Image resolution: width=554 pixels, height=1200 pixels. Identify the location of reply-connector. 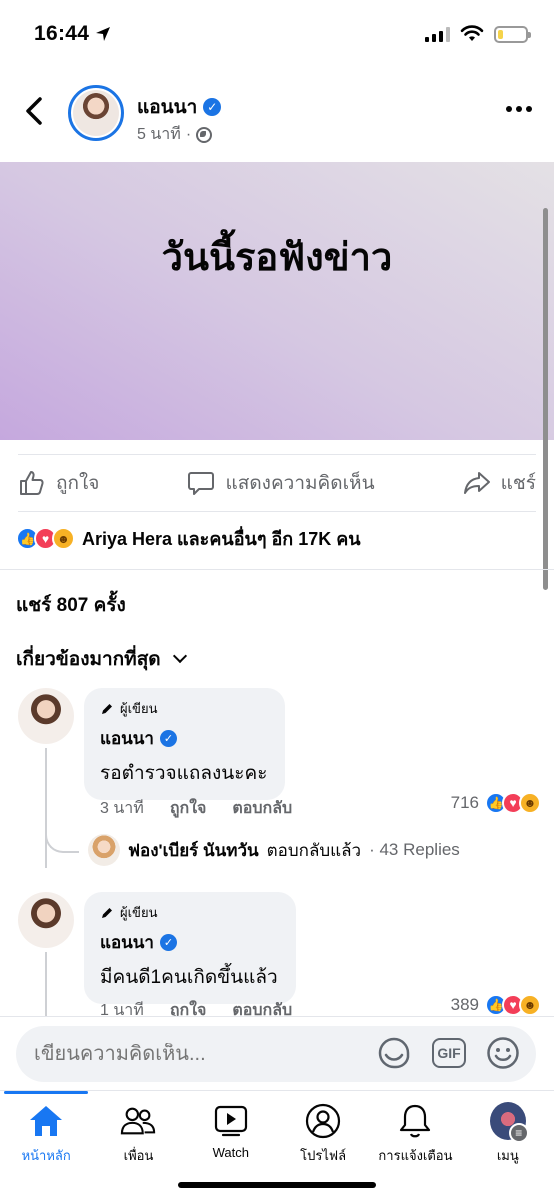
(62, 838).